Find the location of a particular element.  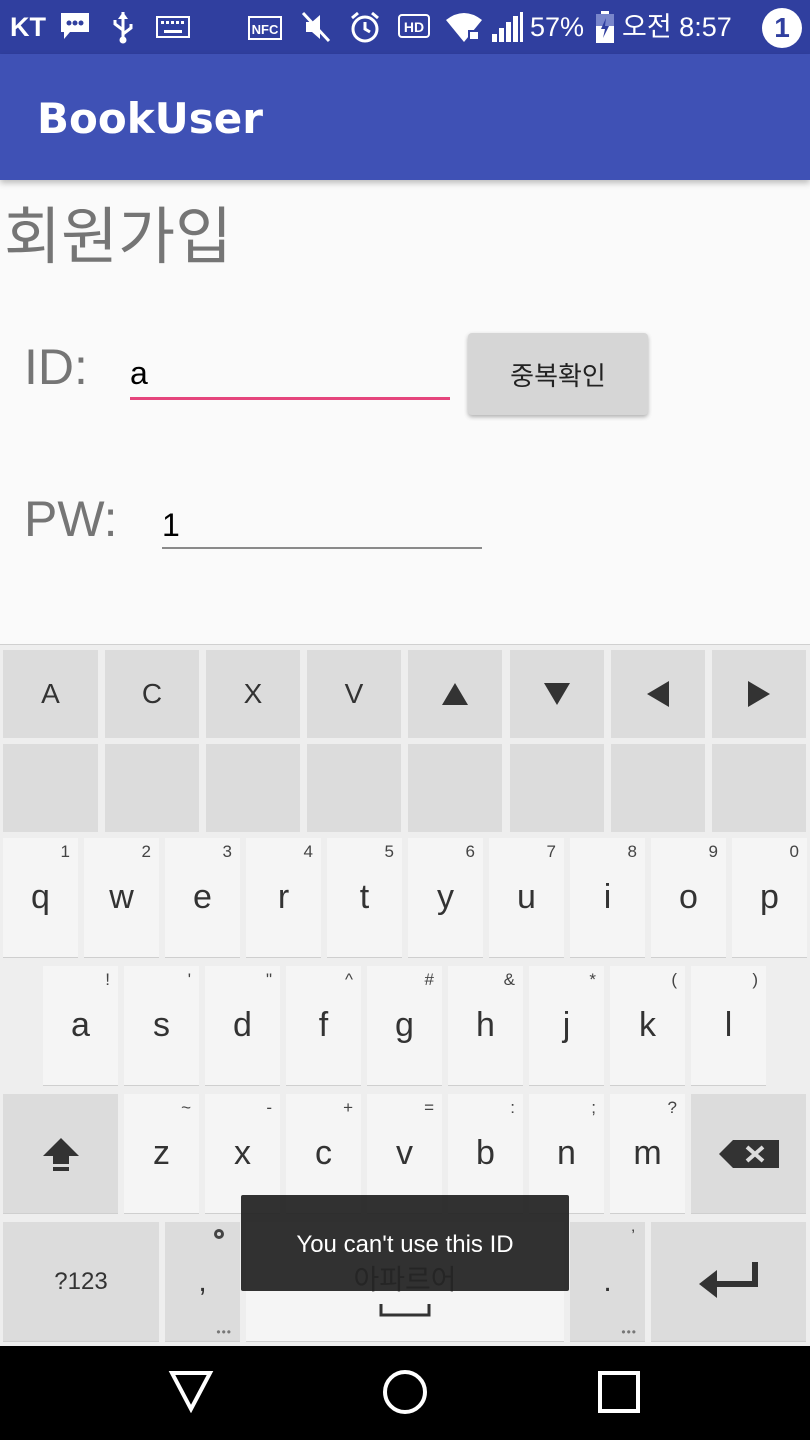

key-s: ' s is located at coordinates (161, 1026).